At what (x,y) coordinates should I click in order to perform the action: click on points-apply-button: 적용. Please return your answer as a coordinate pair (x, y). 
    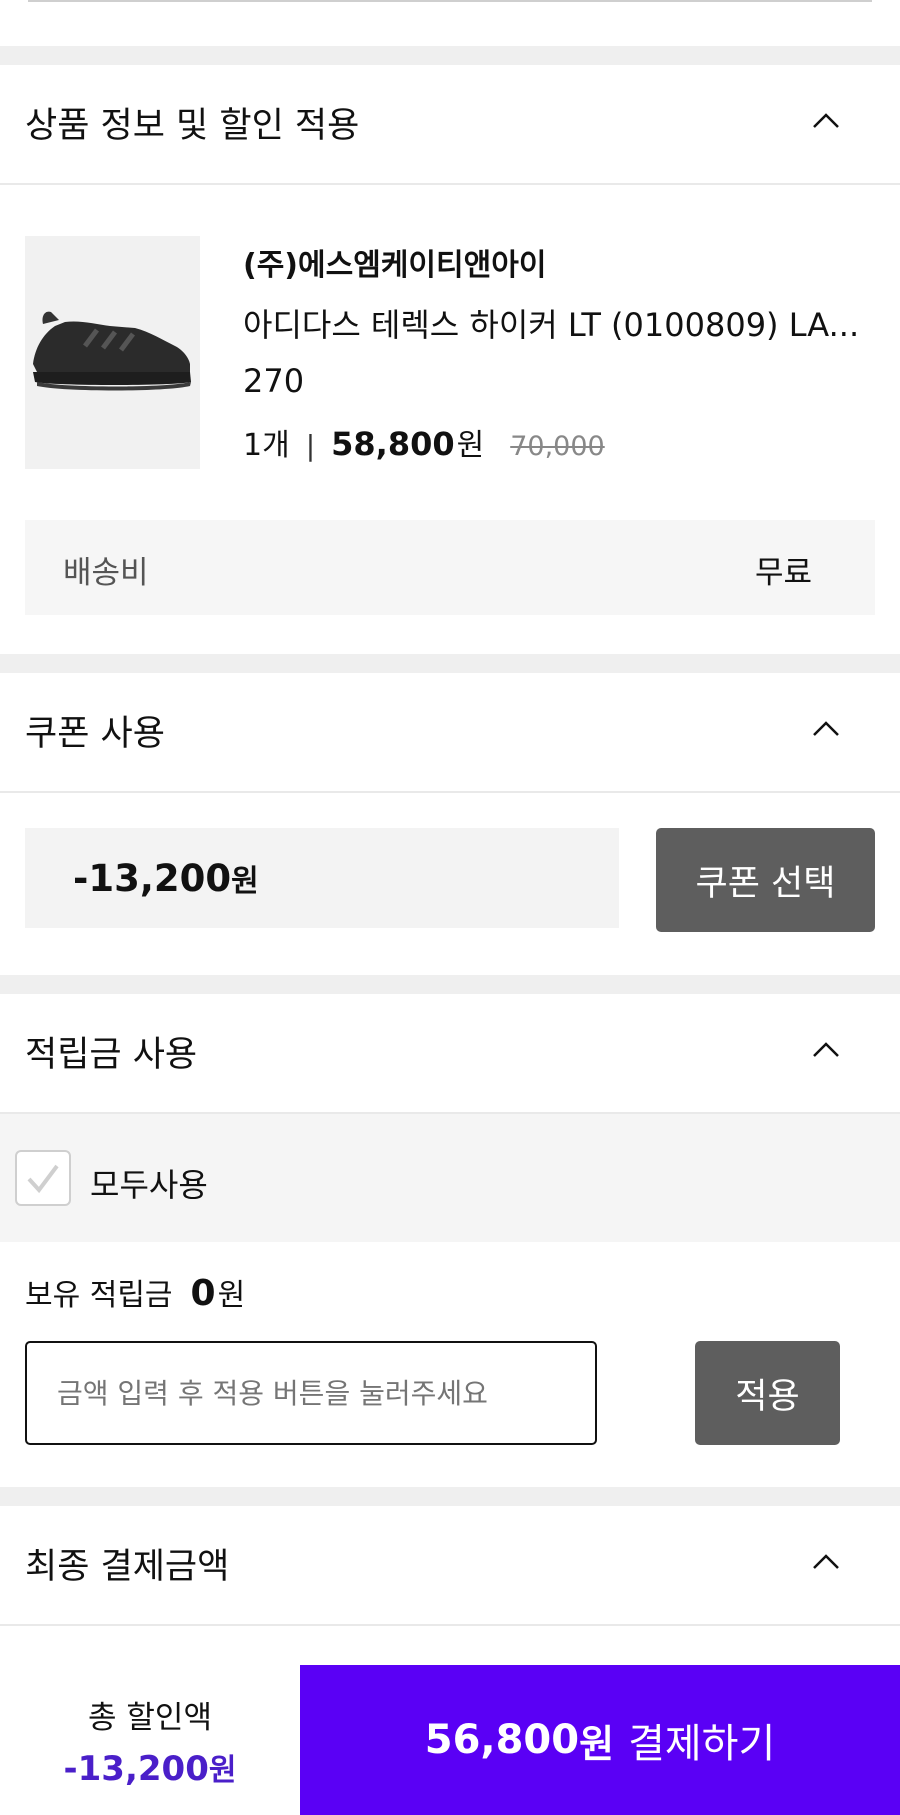
    Looking at the image, I should click on (767, 1393).